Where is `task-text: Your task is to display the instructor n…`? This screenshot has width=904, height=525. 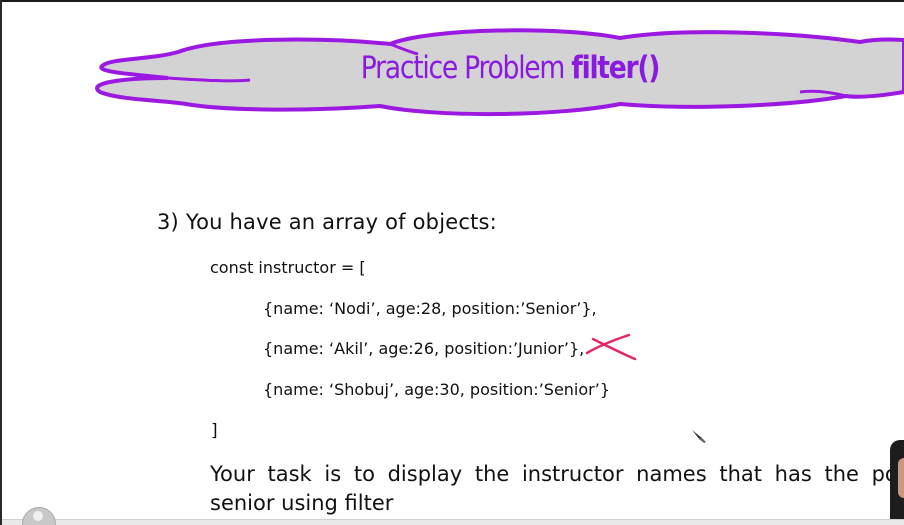
task-text: Your task is to display the instructor n… is located at coordinates (557, 489).